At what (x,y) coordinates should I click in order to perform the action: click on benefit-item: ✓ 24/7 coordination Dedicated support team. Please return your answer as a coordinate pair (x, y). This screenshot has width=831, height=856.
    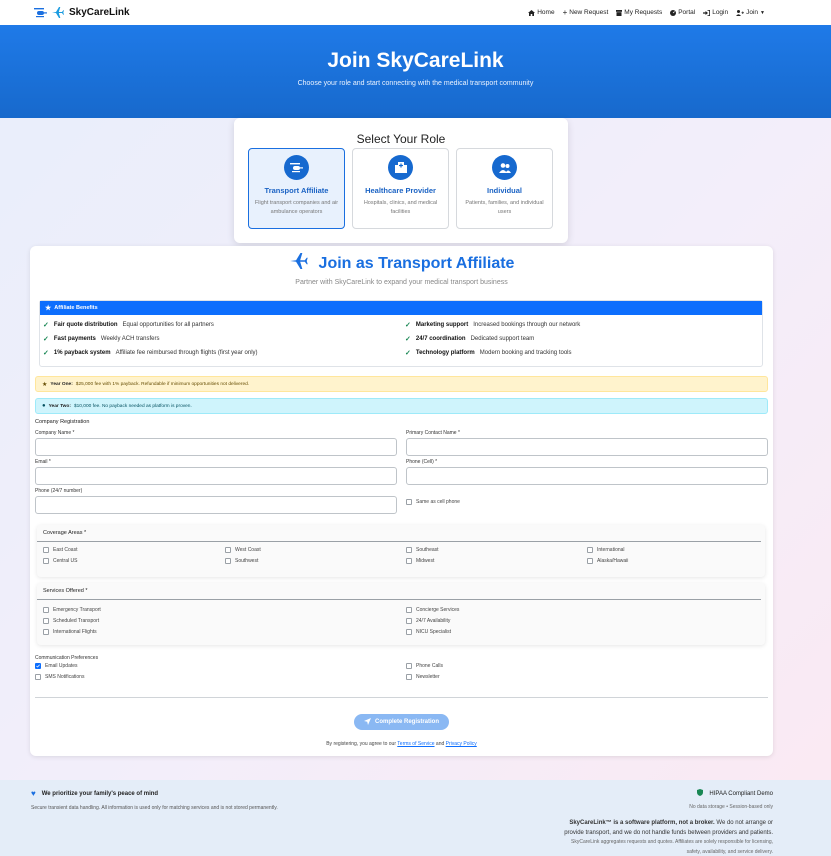
    Looking at the image, I should click on (583, 338).